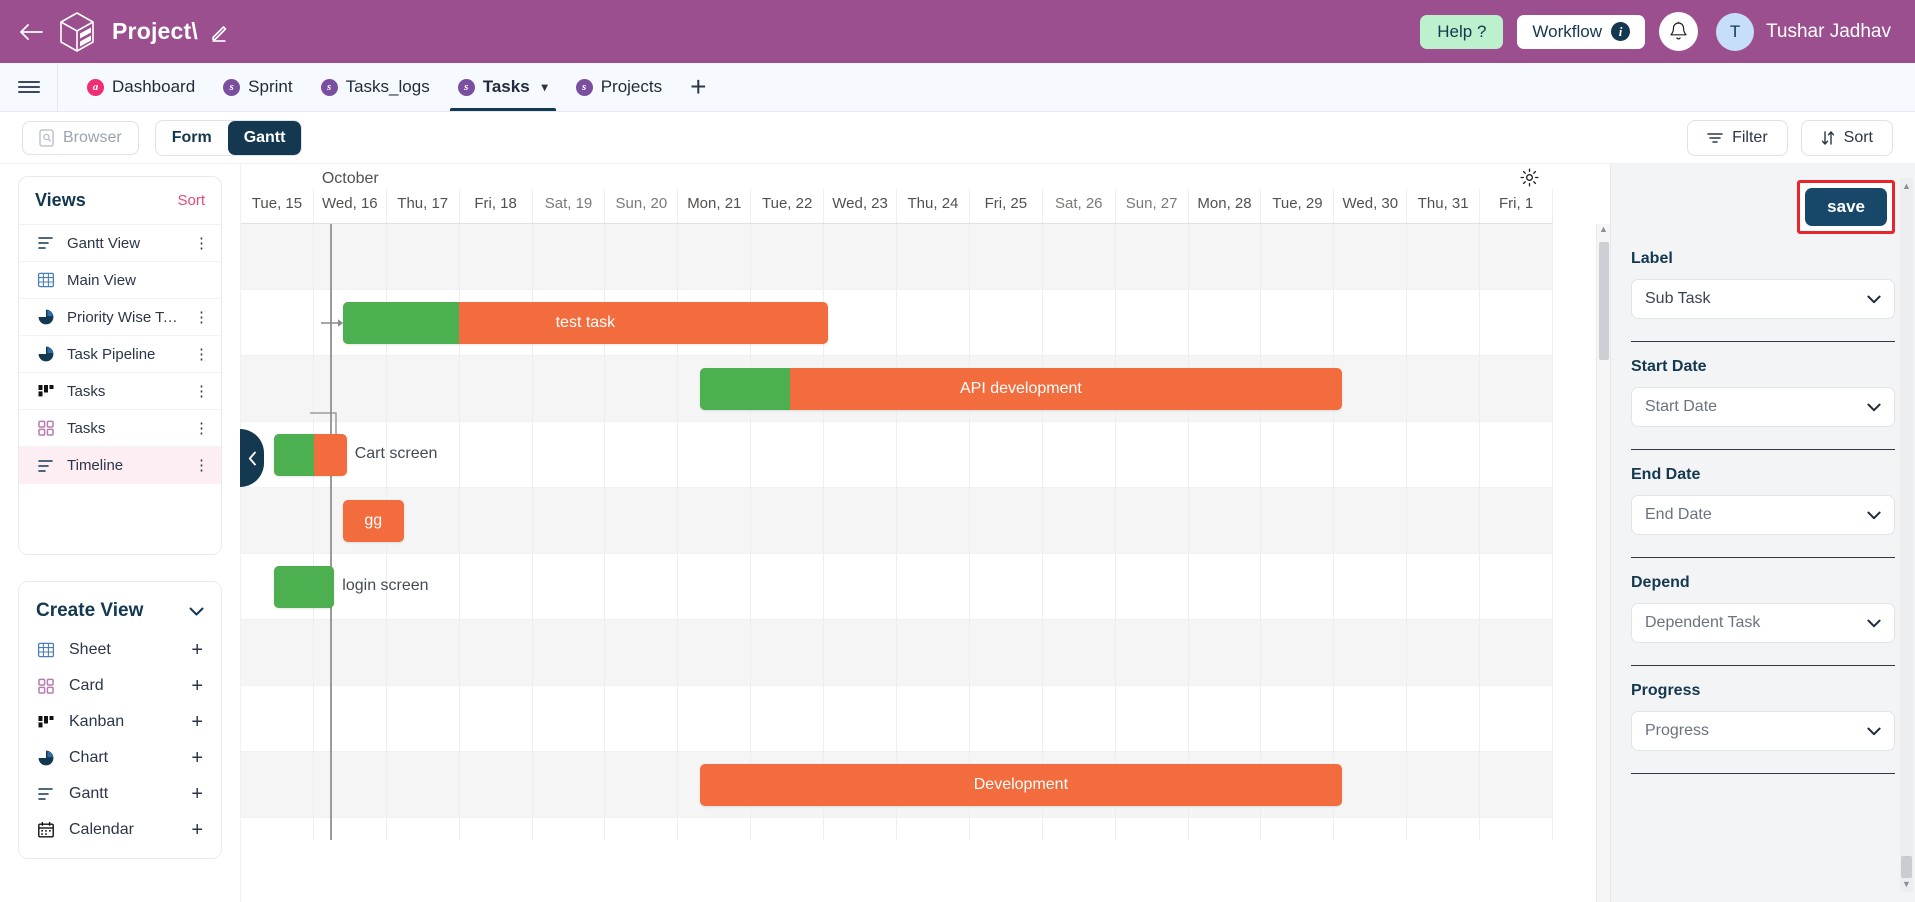 The height and width of the screenshot is (902, 1915). What do you see at coordinates (89, 757) in the screenshot?
I see `create-item-label: Chart` at bounding box center [89, 757].